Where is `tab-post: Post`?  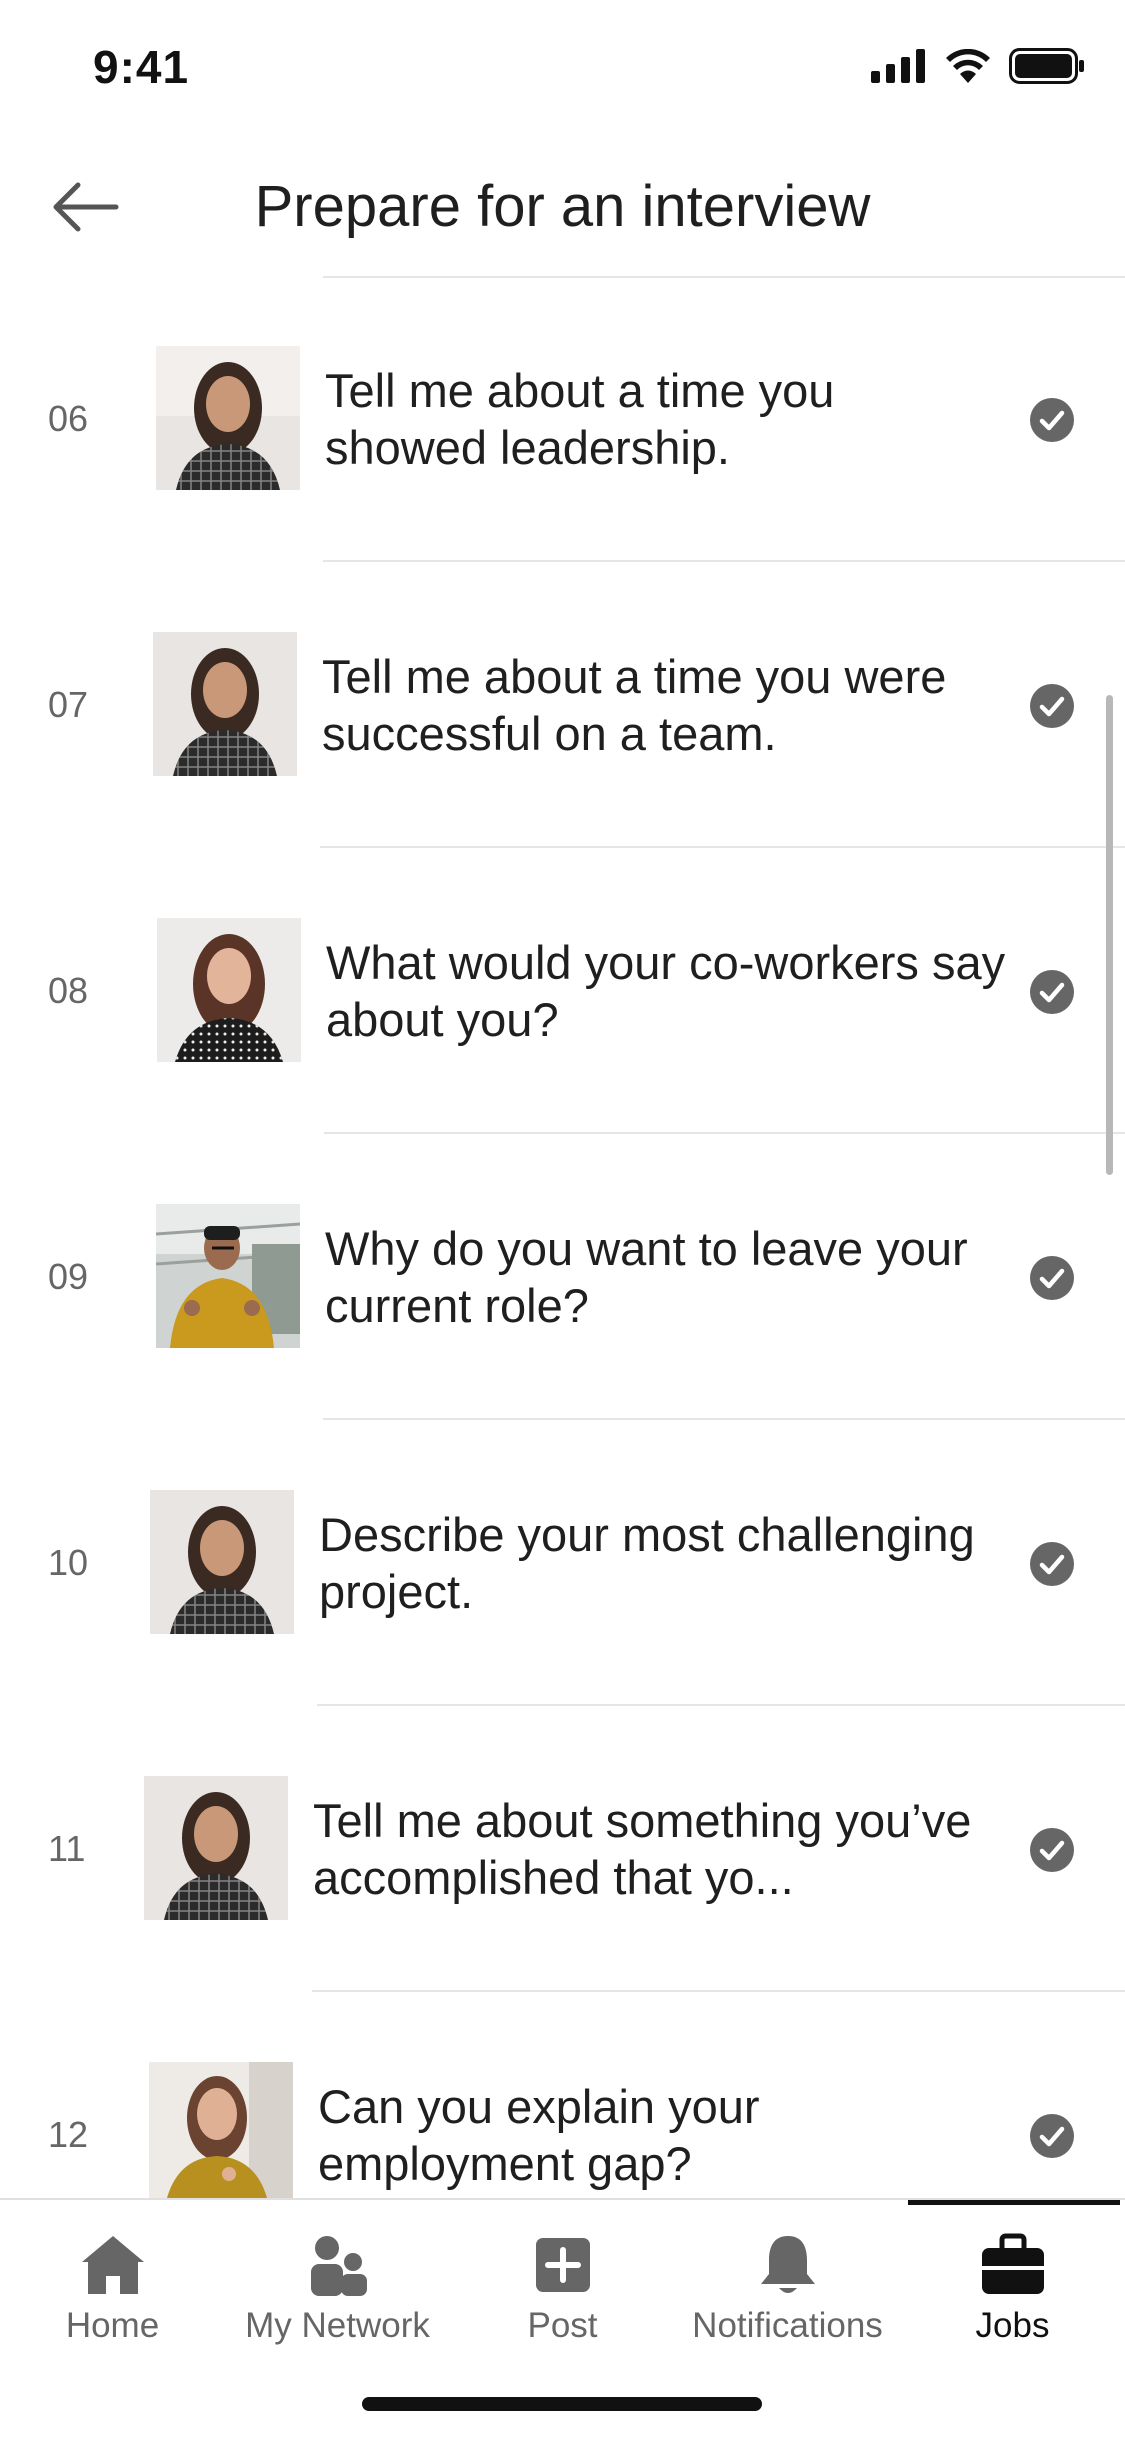
tab-post: Post is located at coordinates (562, 2285).